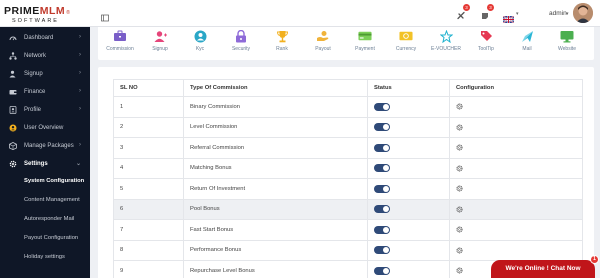 Image resolution: width=600 pixels, height=278 pixels. Describe the element at coordinates (275, 148) in the screenshot. I see `cell-type: Referral Commission` at that location.